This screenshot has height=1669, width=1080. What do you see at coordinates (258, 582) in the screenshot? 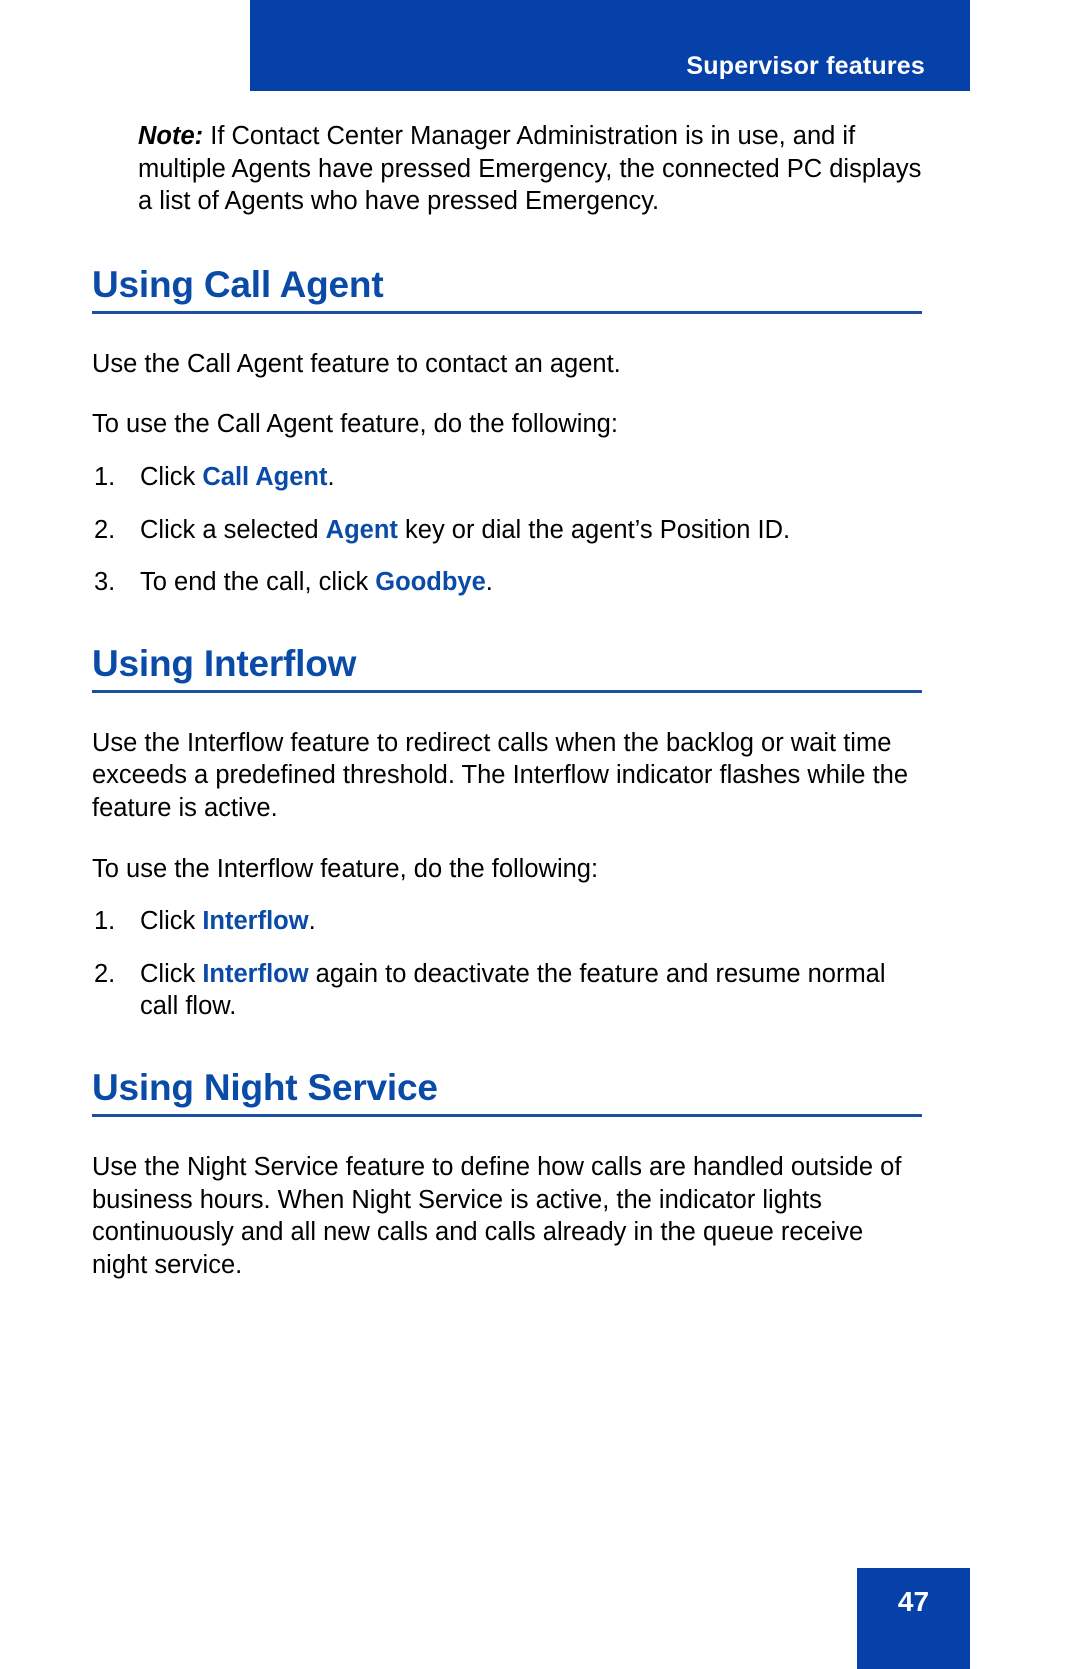
I see `step-text-before: To end the call, click` at bounding box center [258, 582].